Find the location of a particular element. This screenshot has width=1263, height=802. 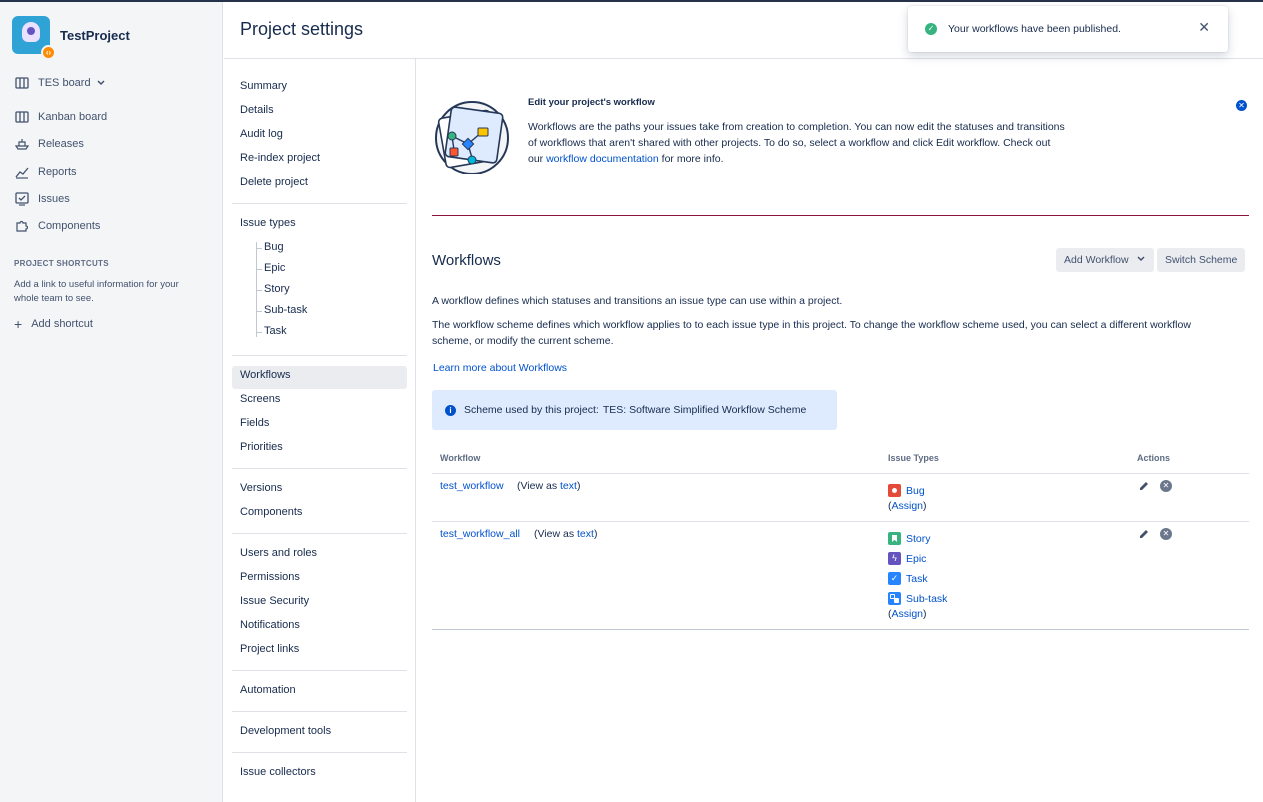

settings-item-summary: Summary is located at coordinates (263, 86).